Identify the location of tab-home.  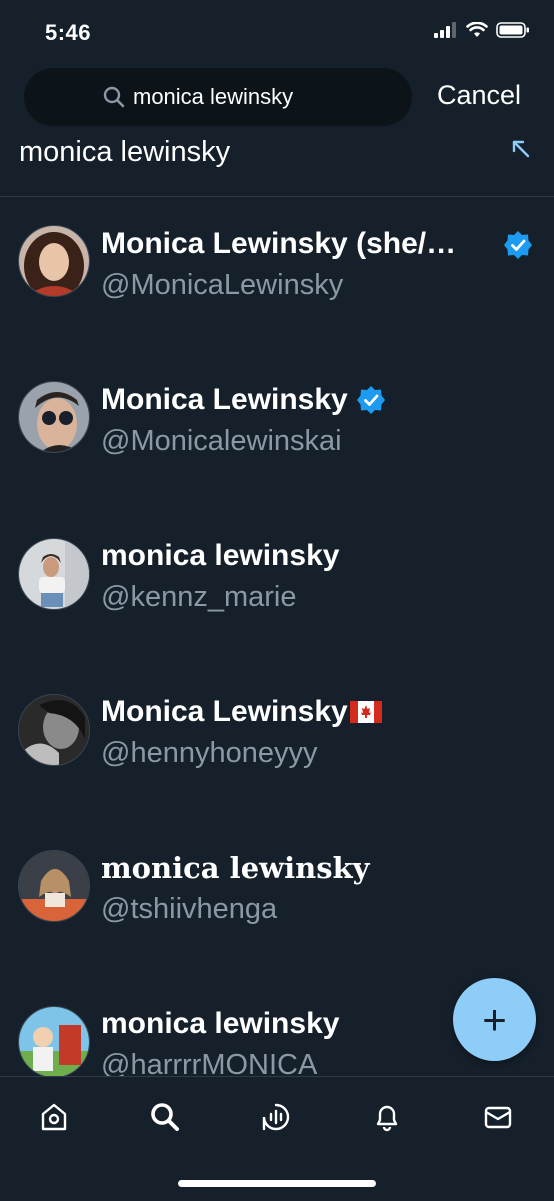
(54, 1119).